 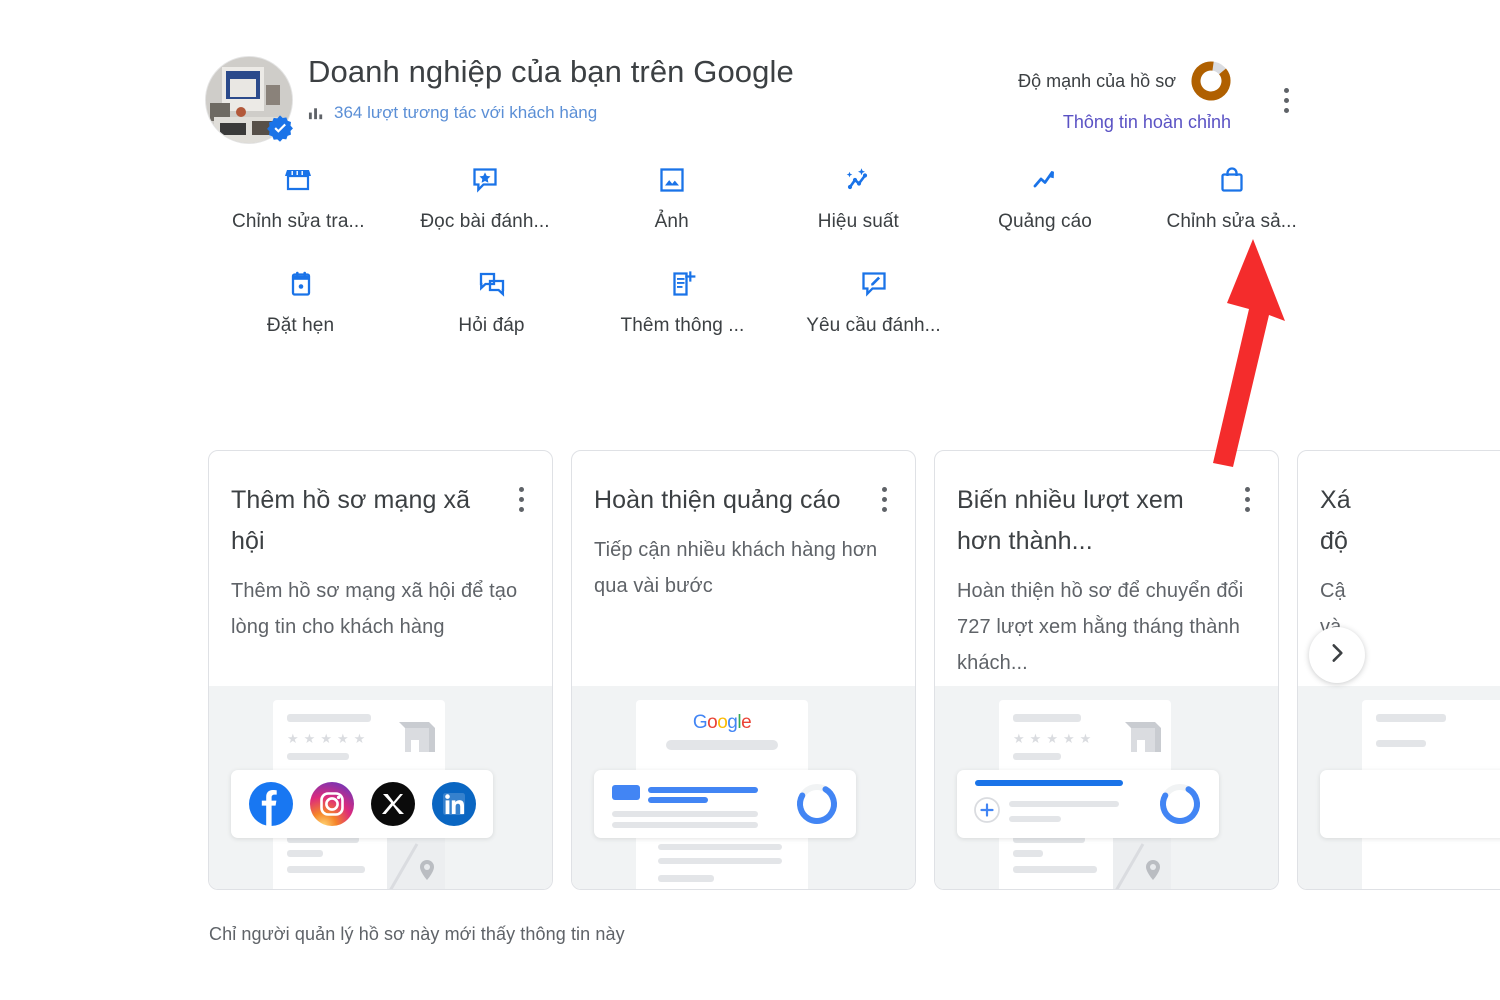 What do you see at coordinates (717, 500) in the screenshot?
I see `task-card-title: Hoàn thiện quảng cáo` at bounding box center [717, 500].